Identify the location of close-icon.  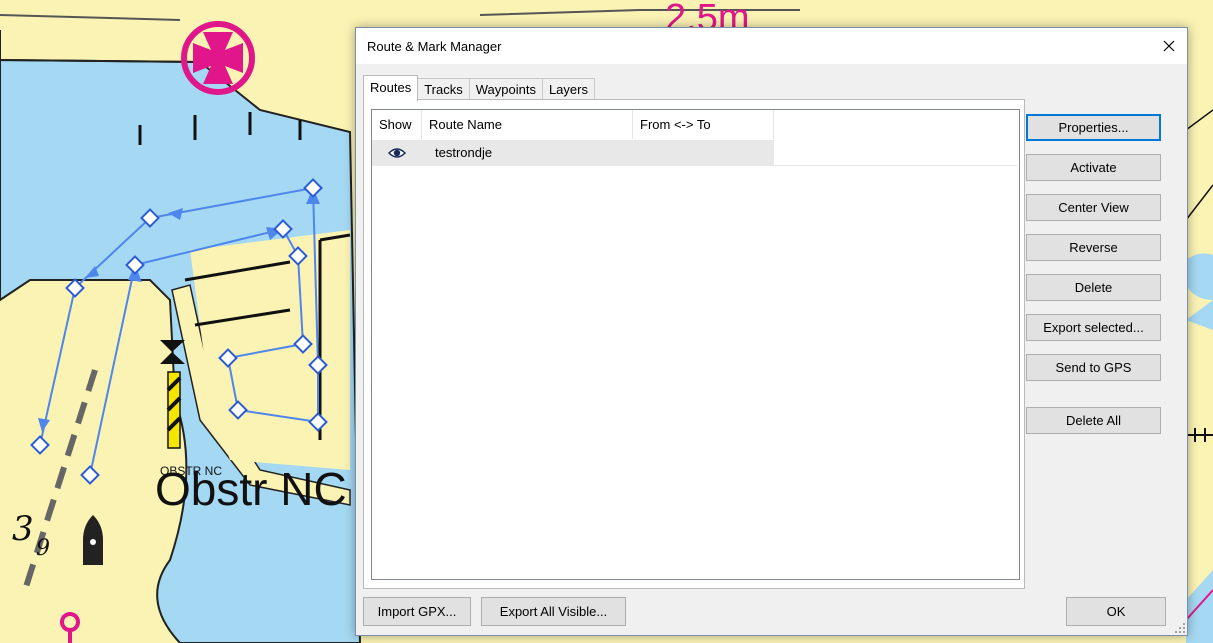
(1169, 46).